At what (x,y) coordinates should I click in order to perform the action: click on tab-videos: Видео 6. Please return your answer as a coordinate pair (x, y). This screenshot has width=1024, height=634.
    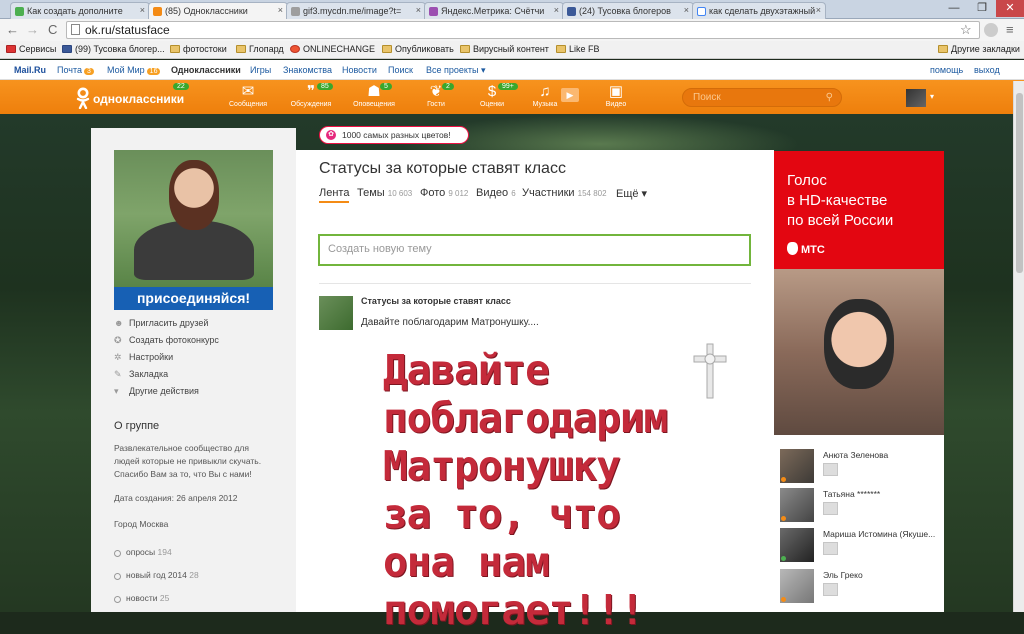
    Looking at the image, I should click on (496, 193).